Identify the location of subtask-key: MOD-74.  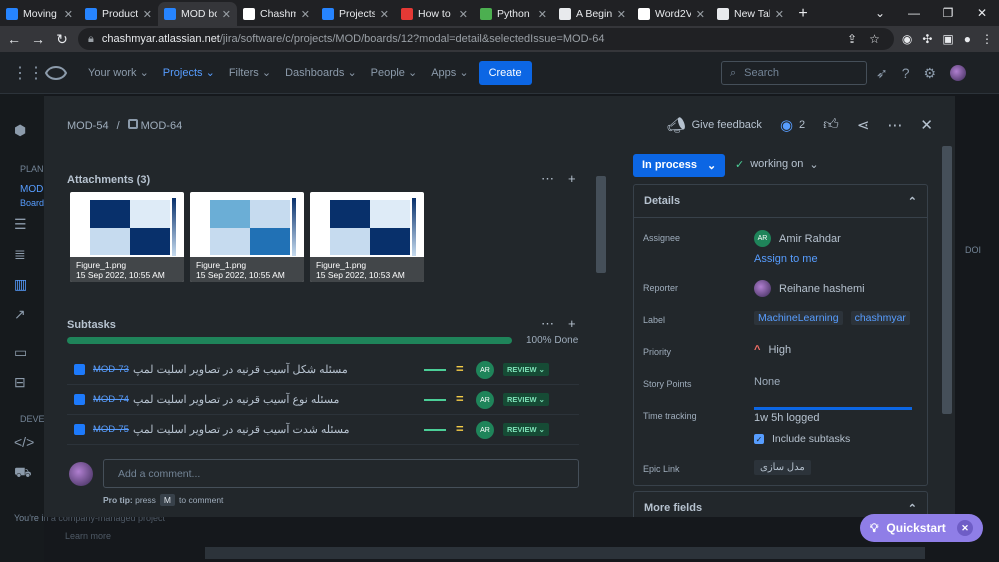
(113, 399).